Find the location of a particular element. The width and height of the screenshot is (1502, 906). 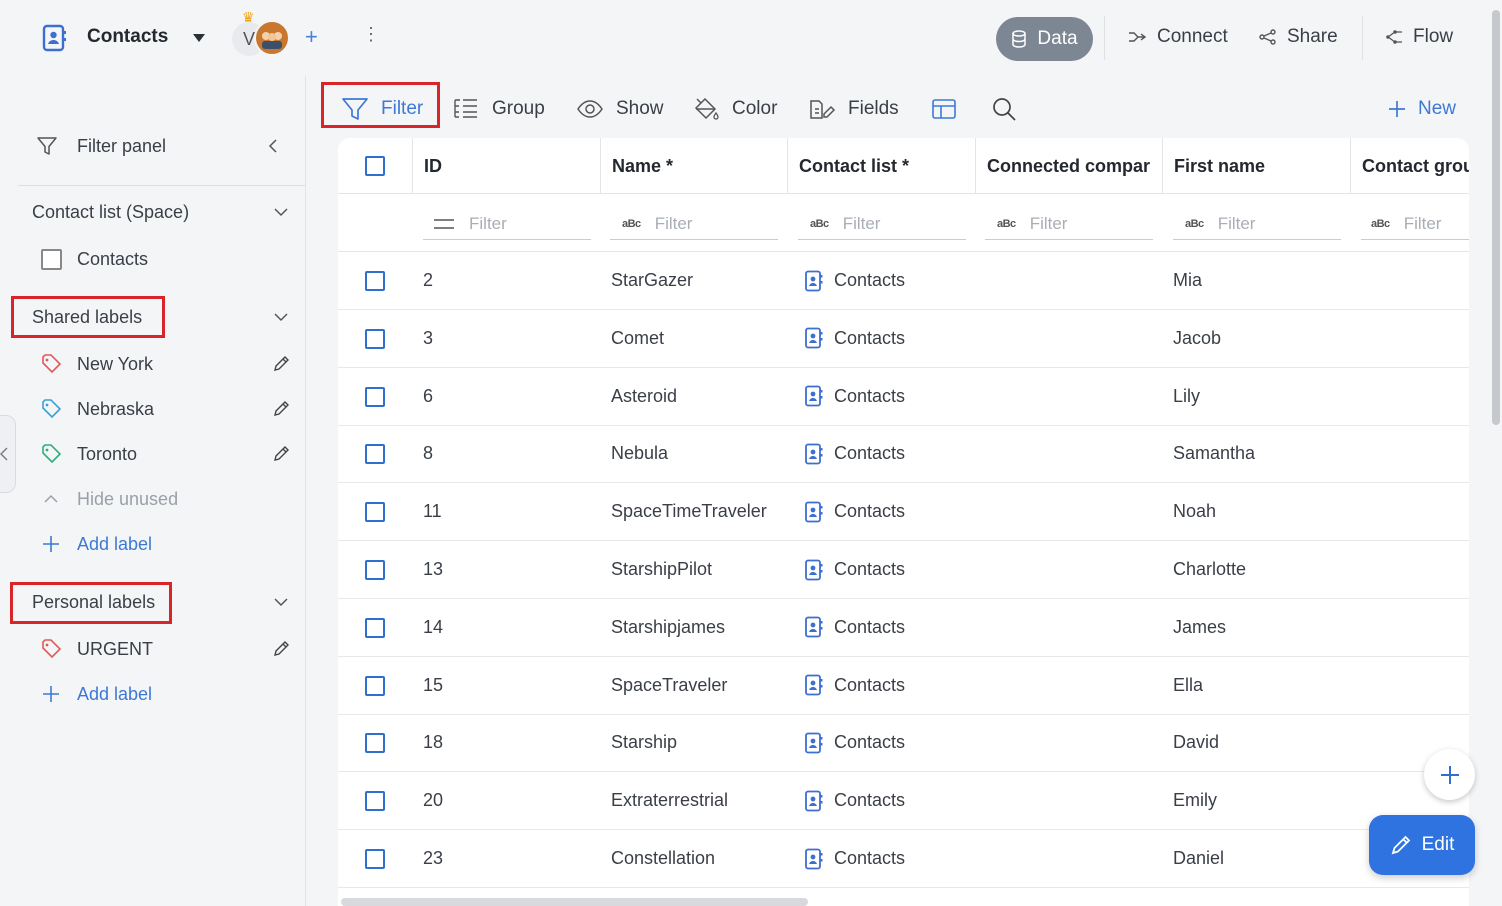

label-item: New York is located at coordinates (153, 364).